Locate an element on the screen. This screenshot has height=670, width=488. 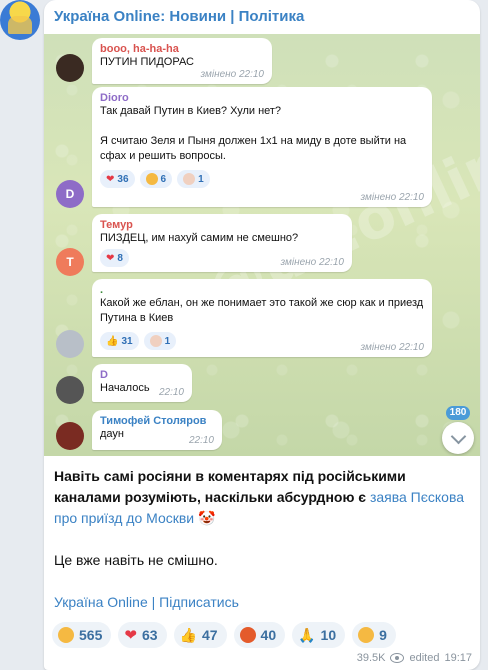
reaction-thumbs-up: 👍 47 is located at coordinates (200, 635).